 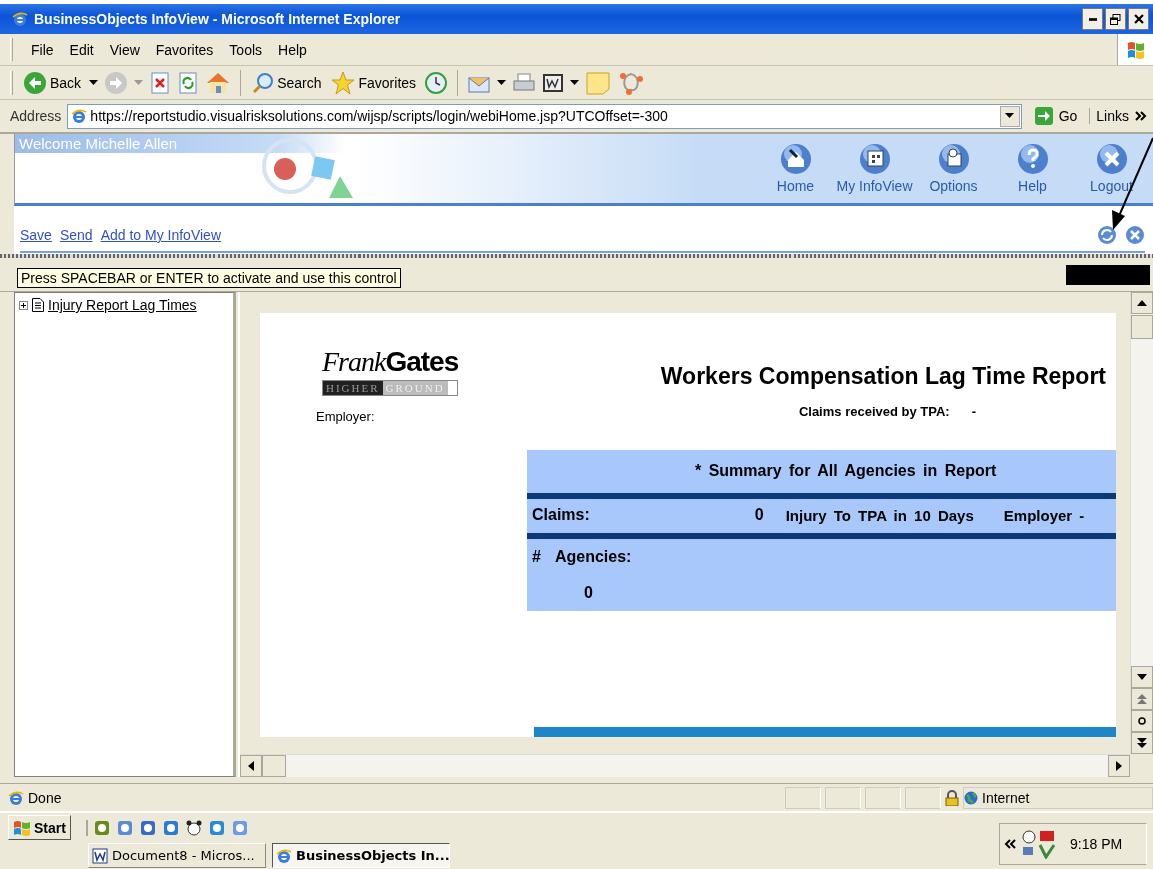 I want to click on summary-heading: * Summary for All Agencies in Report, so click(x=846, y=470).